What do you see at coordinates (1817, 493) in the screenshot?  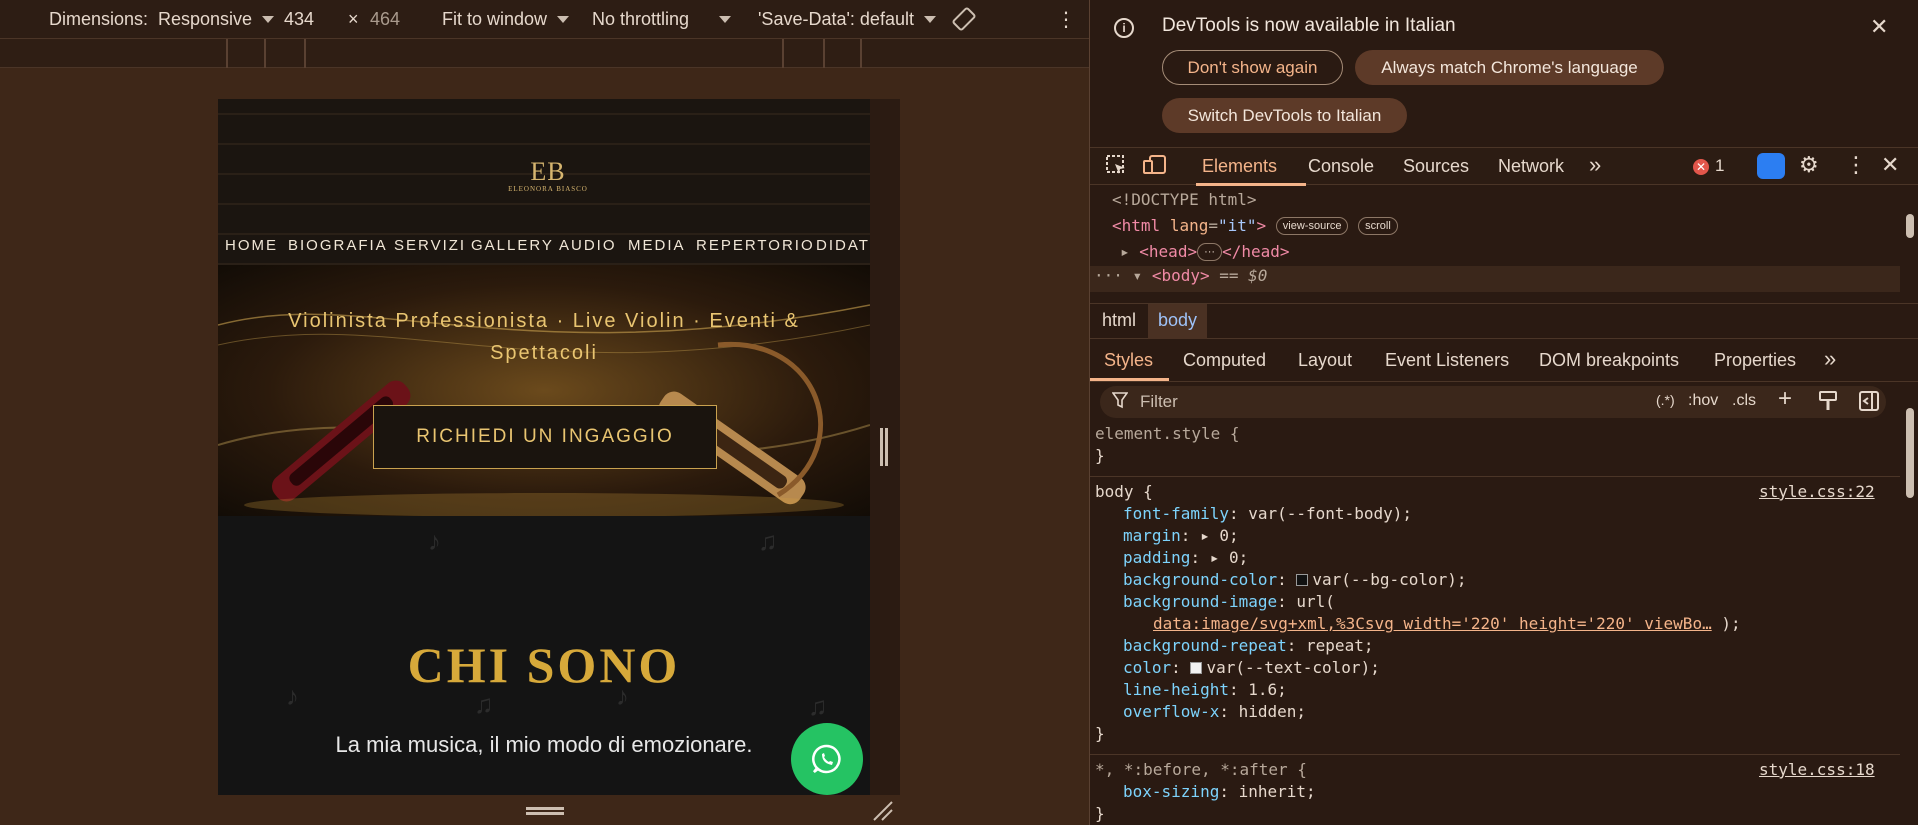 I see `body-source-link: style.css:22` at bounding box center [1817, 493].